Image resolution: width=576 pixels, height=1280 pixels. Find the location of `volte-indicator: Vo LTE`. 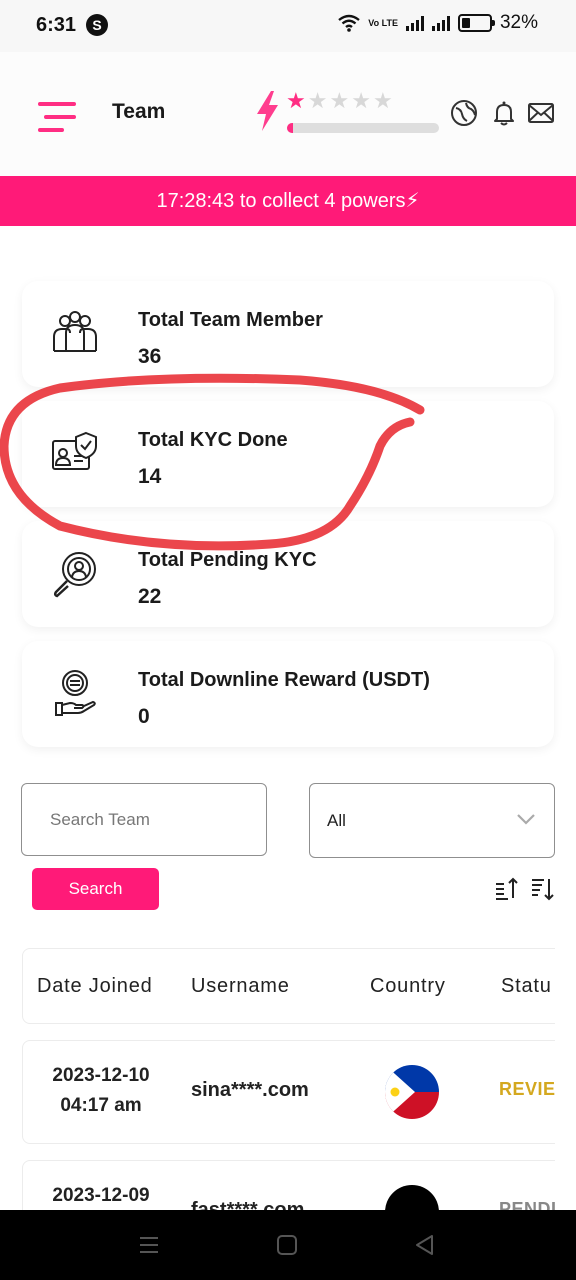

volte-indicator: Vo LTE is located at coordinates (383, 22).